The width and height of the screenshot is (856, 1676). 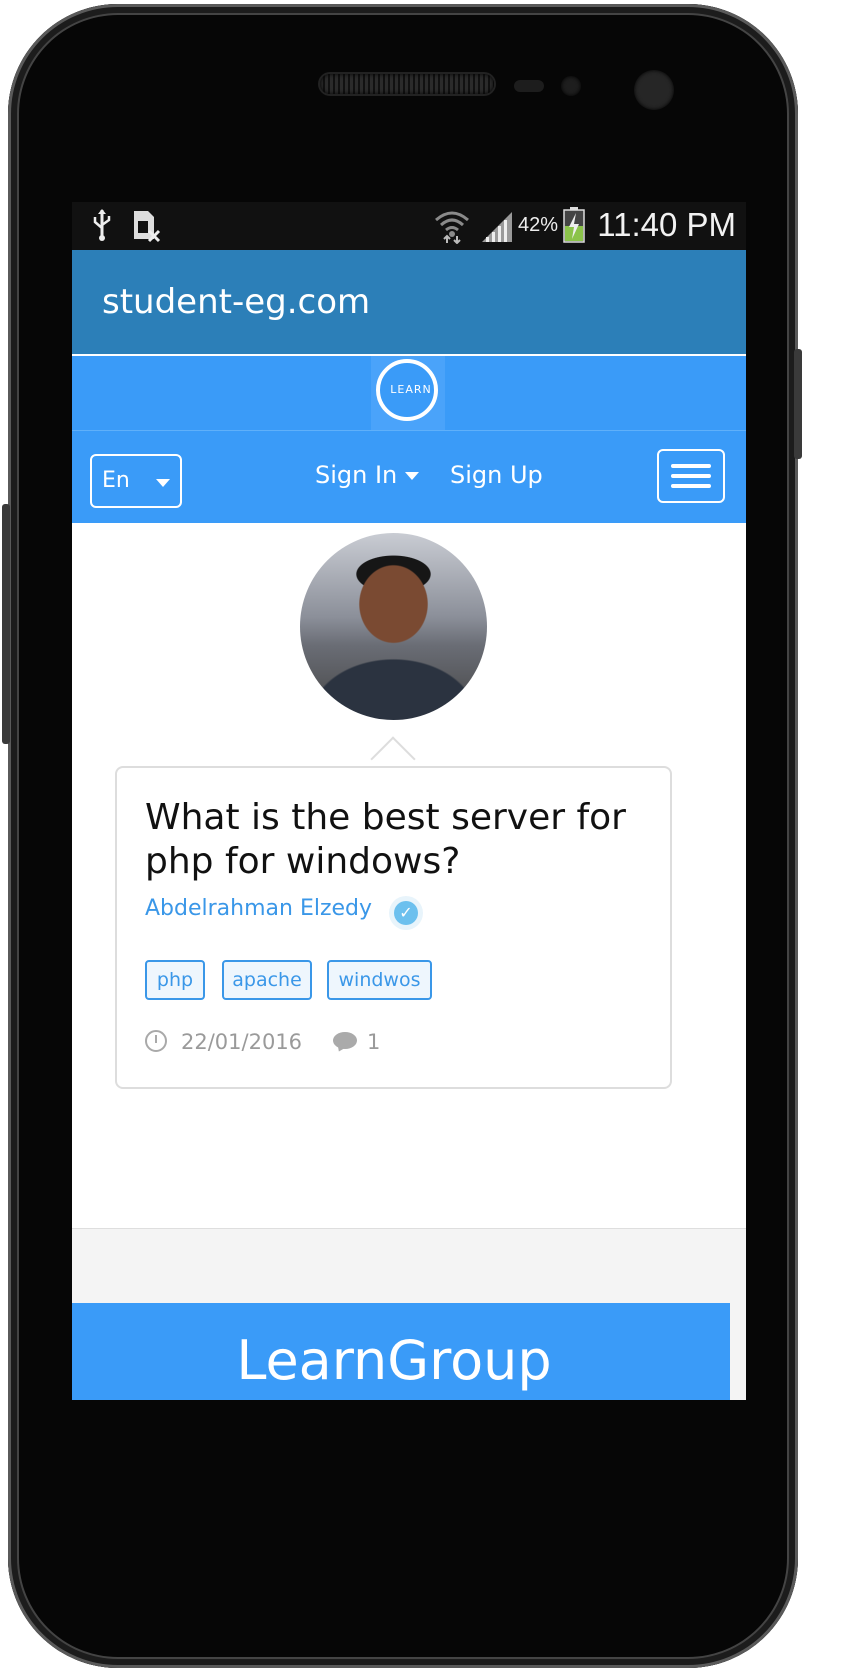 I want to click on site-logo-text: LEARN, so click(x=411, y=389).